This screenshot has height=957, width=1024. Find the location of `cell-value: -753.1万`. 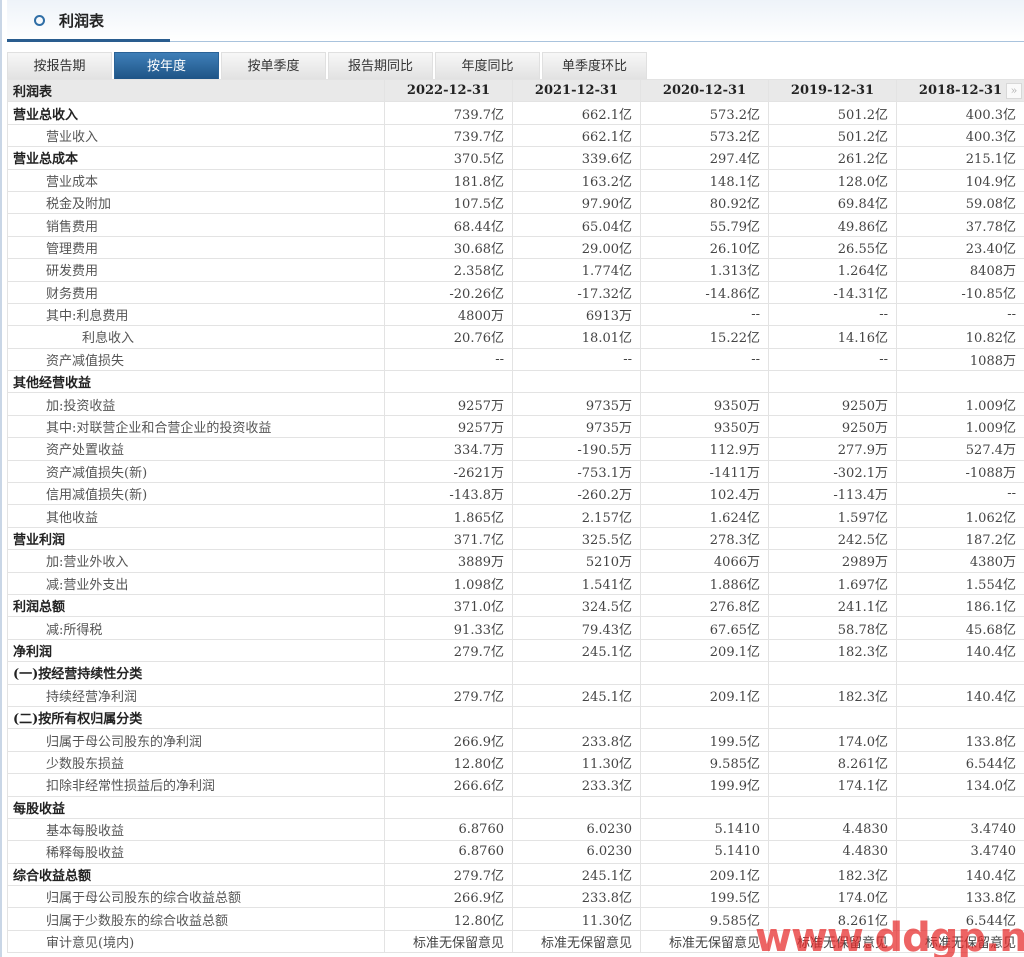

cell-value: -753.1万 is located at coordinates (576, 471).